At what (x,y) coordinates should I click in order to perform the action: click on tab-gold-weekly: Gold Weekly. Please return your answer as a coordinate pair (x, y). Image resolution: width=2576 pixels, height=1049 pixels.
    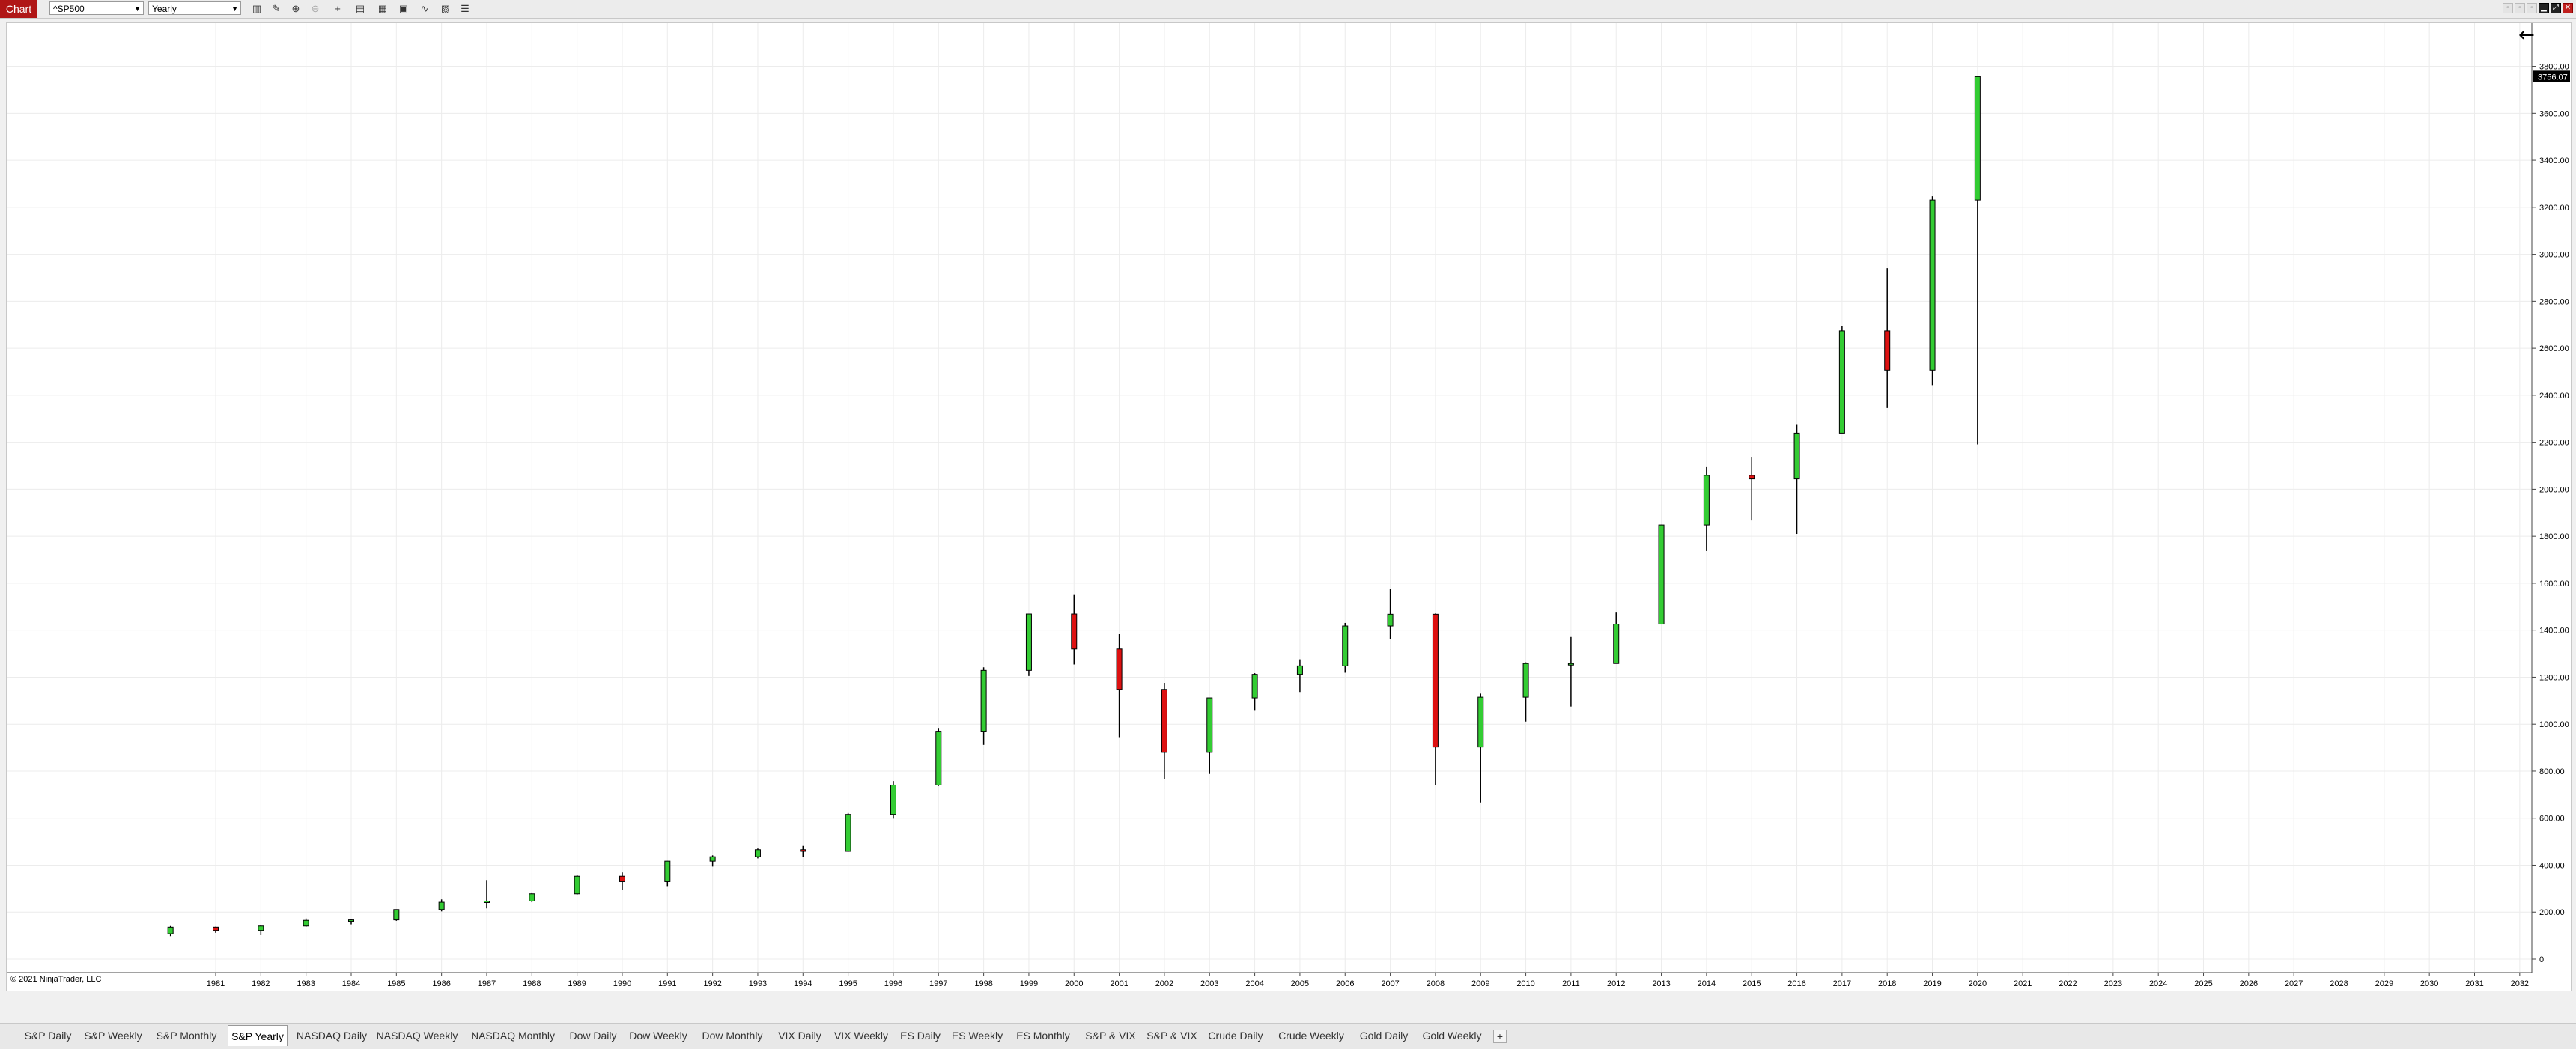
    Looking at the image, I should click on (1452, 1036).